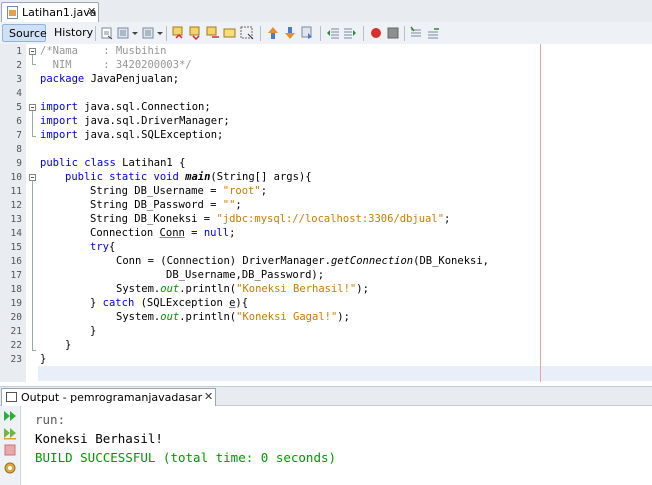  Describe the element at coordinates (16, 233) in the screenshot. I see `line-number: 14` at that location.